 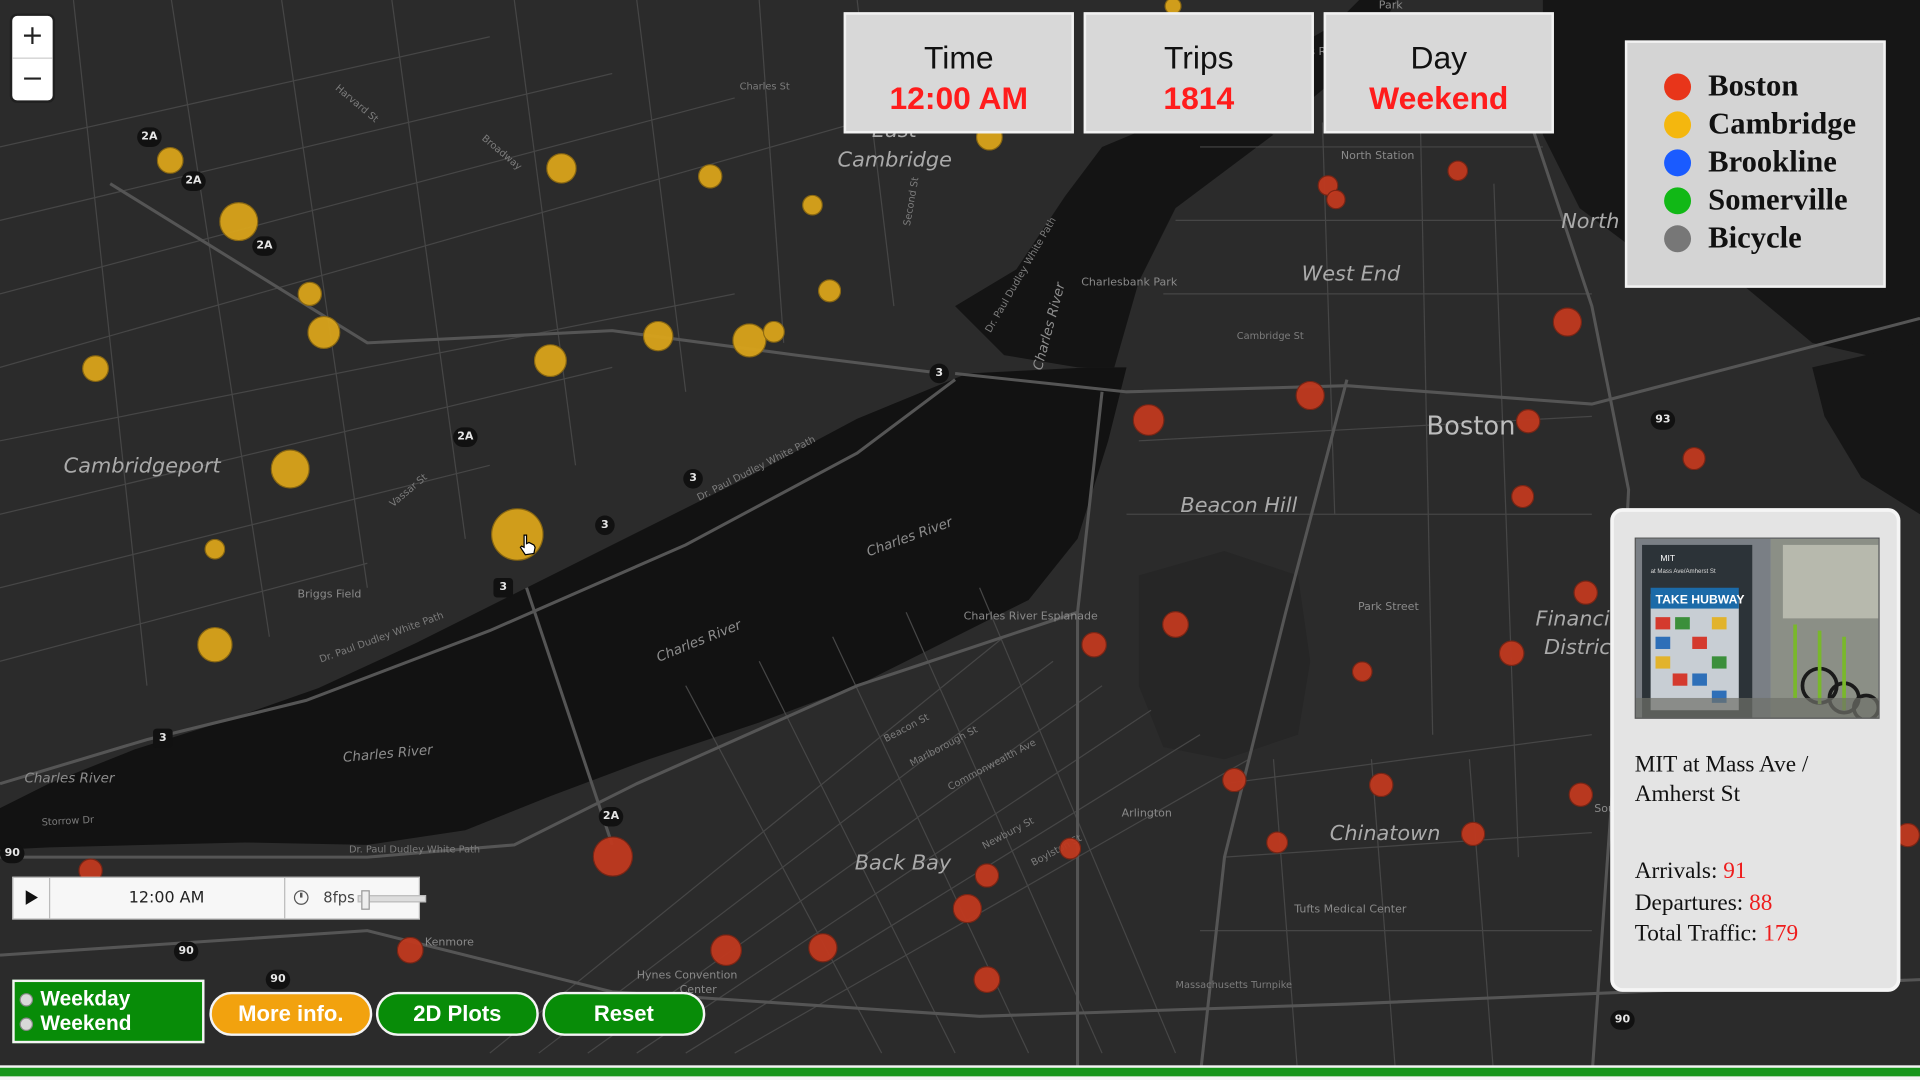 I want to click on legend-item-somerville: Somerville, so click(x=1773, y=200).